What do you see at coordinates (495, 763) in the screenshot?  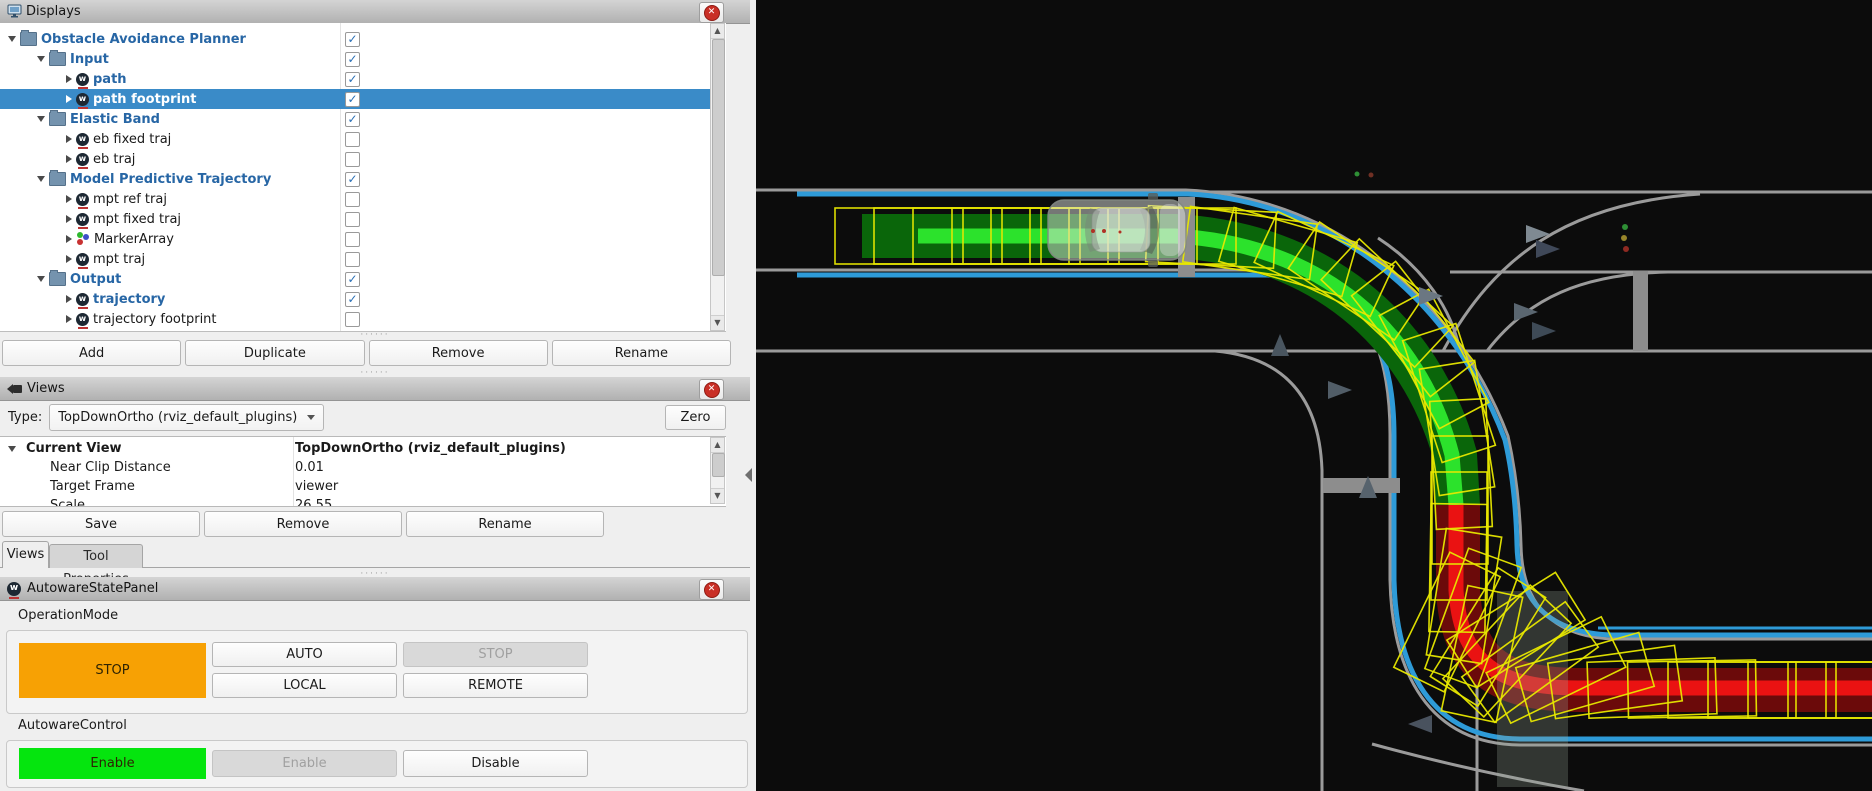 I see `disable-button: Disable` at bounding box center [495, 763].